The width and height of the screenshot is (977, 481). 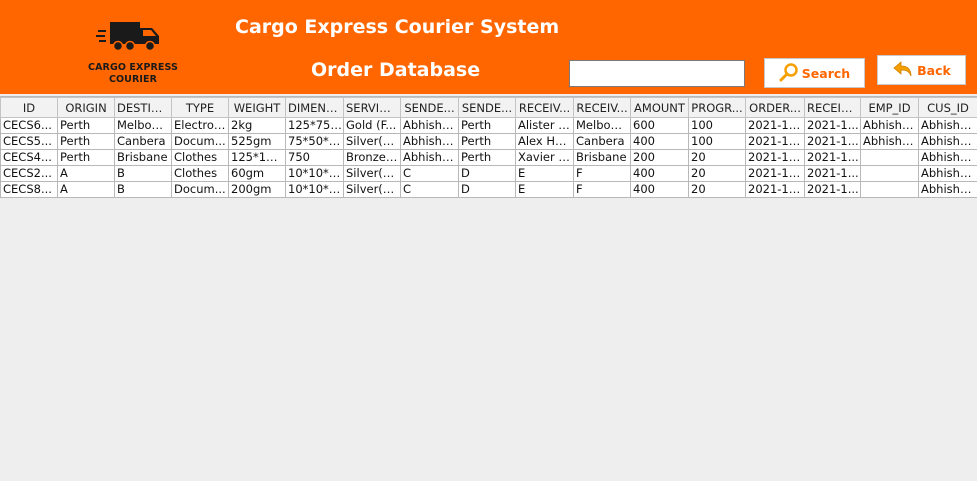 I want to click on table-cell: 200, so click(x=660, y=158).